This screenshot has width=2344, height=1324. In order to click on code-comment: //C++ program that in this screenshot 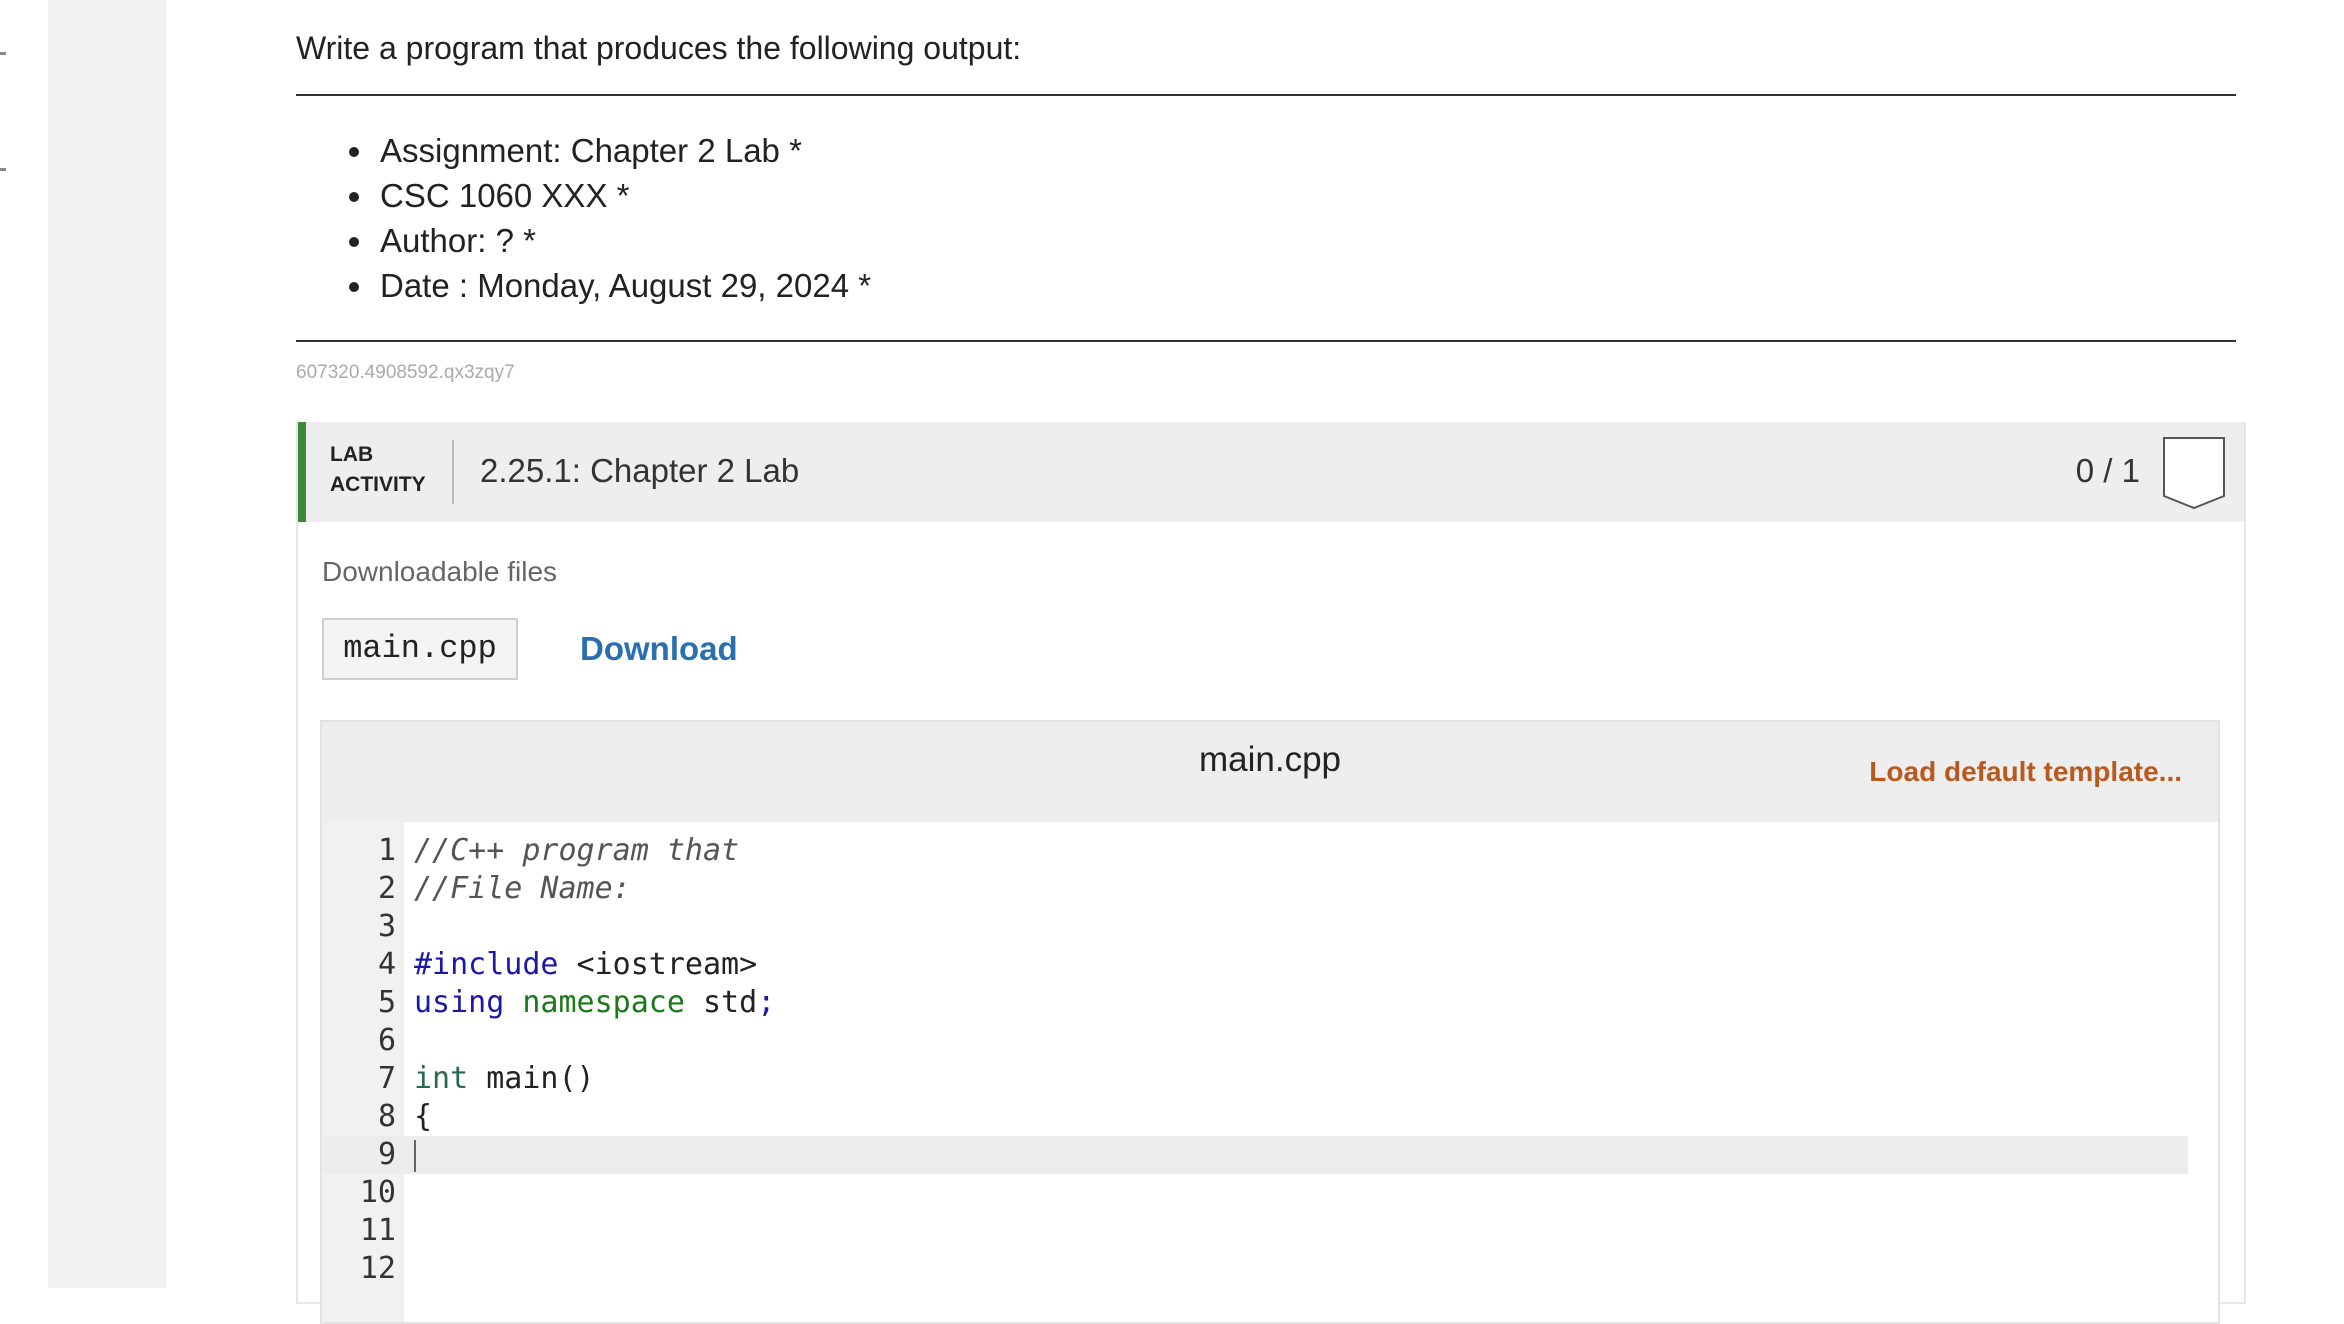, I will do `click(577, 850)`.